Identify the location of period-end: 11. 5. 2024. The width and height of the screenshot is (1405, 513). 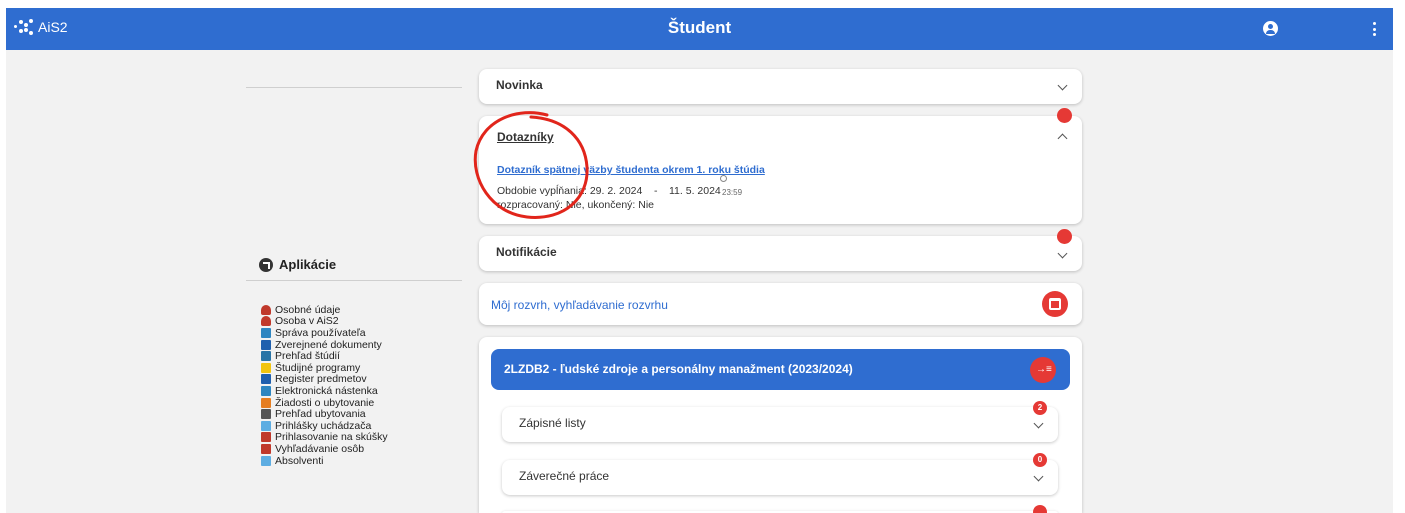
(695, 191).